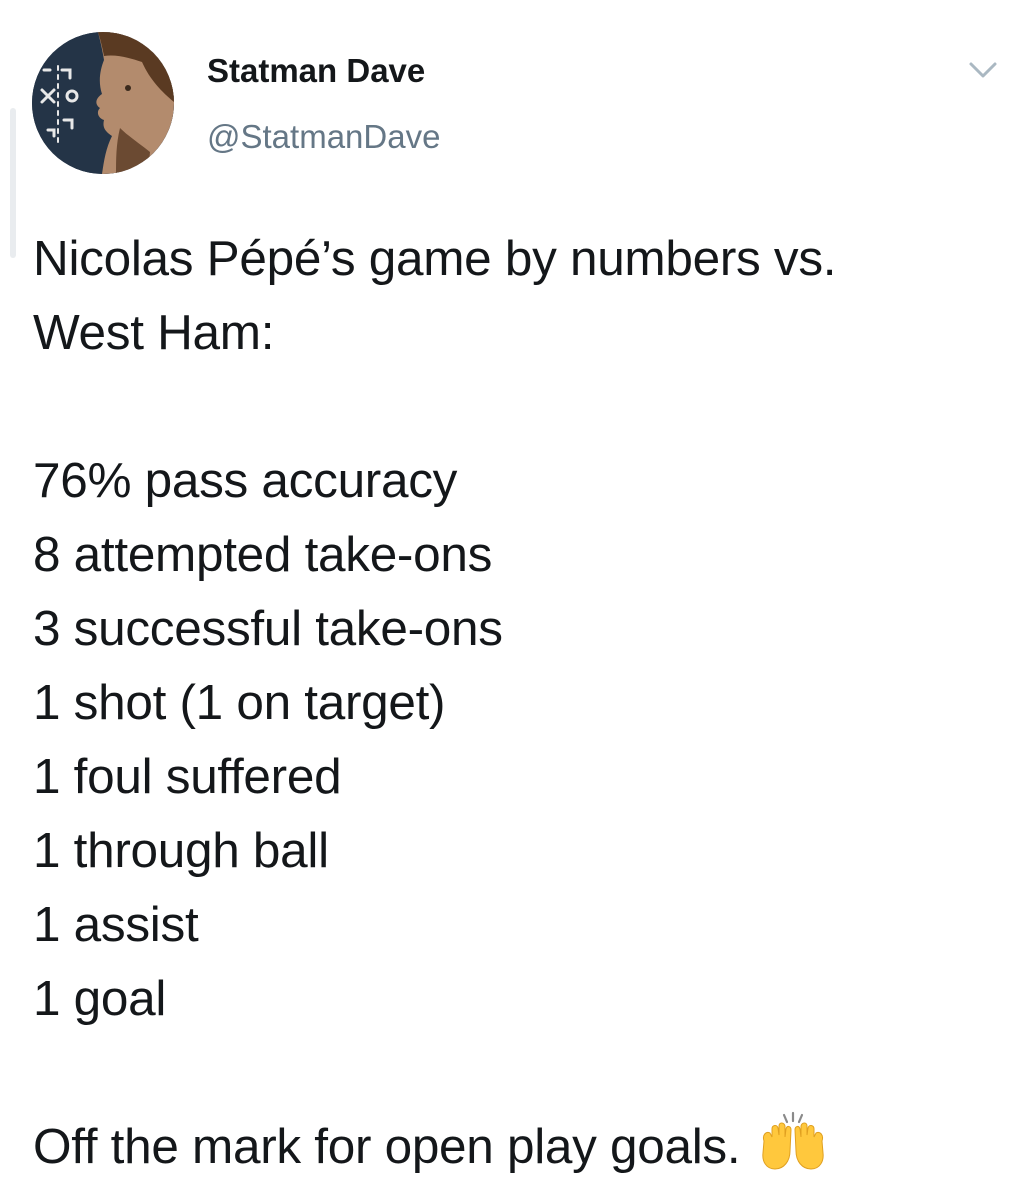 Image resolution: width=1029 pixels, height=1200 pixels. I want to click on stat-line: 1 shot (1 on target), so click(239, 702).